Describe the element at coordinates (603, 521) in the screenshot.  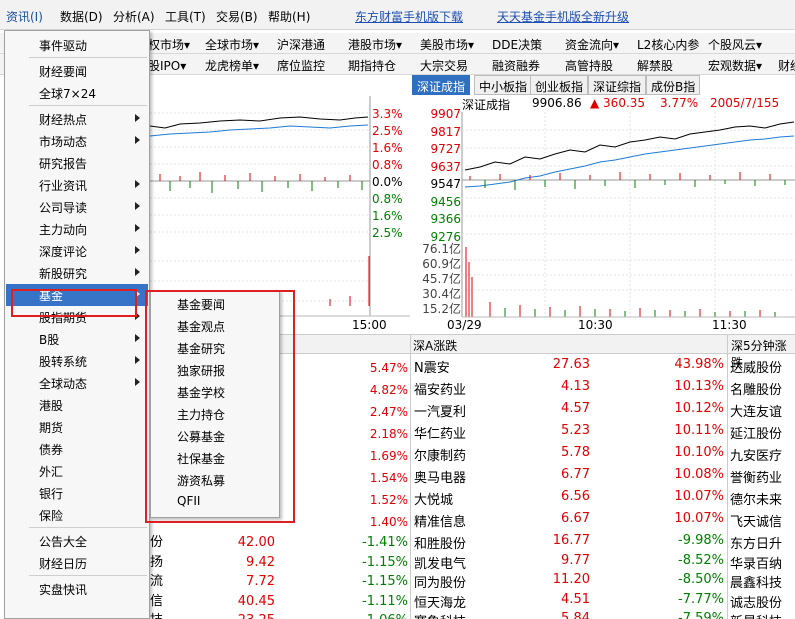
I see `table-row: 精准信息 6.67 10.07% 飞天诚信` at that location.